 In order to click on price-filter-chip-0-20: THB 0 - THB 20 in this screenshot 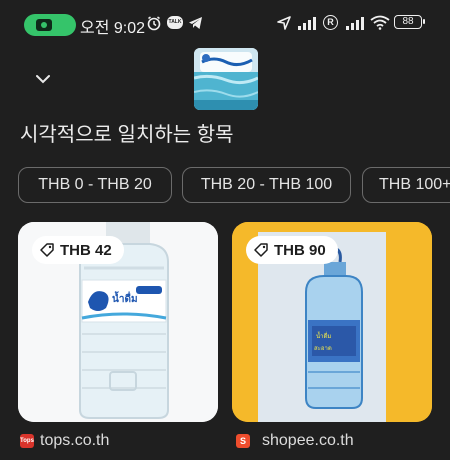, I will do `click(95, 185)`.